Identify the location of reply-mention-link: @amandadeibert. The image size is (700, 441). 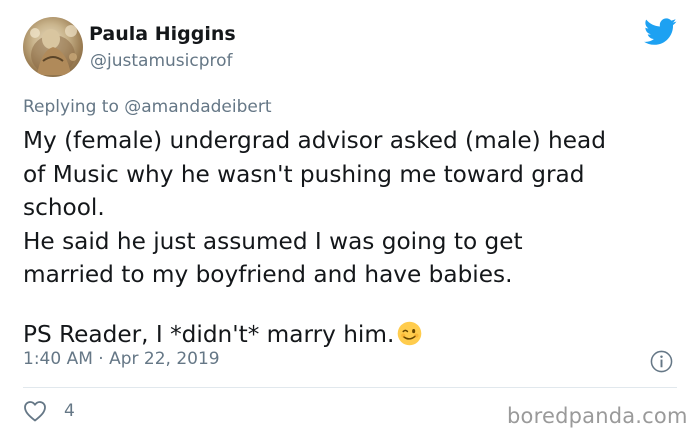
(197, 107).